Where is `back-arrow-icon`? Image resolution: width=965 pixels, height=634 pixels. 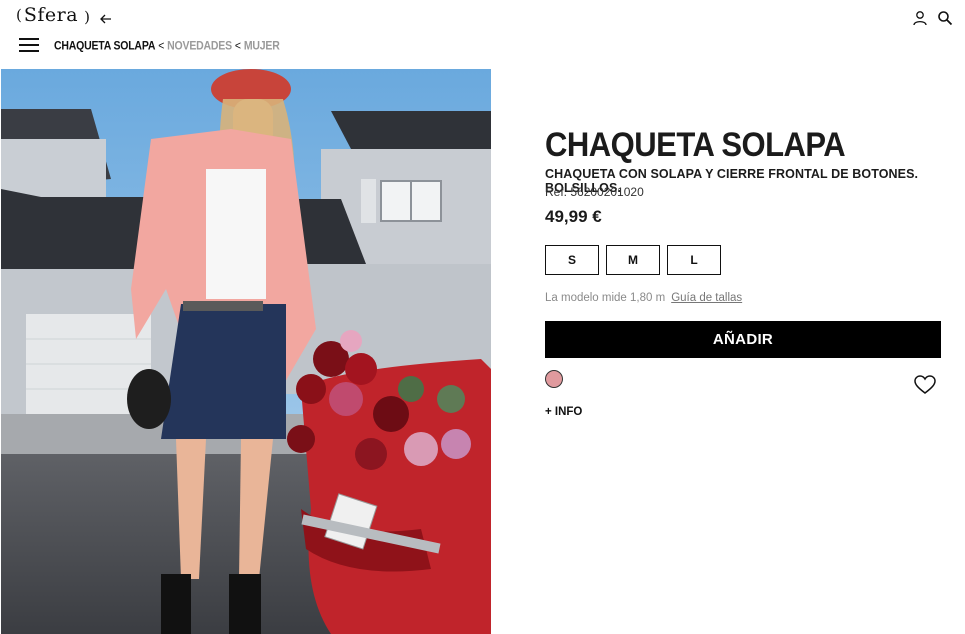
back-arrow-icon is located at coordinates (106, 19).